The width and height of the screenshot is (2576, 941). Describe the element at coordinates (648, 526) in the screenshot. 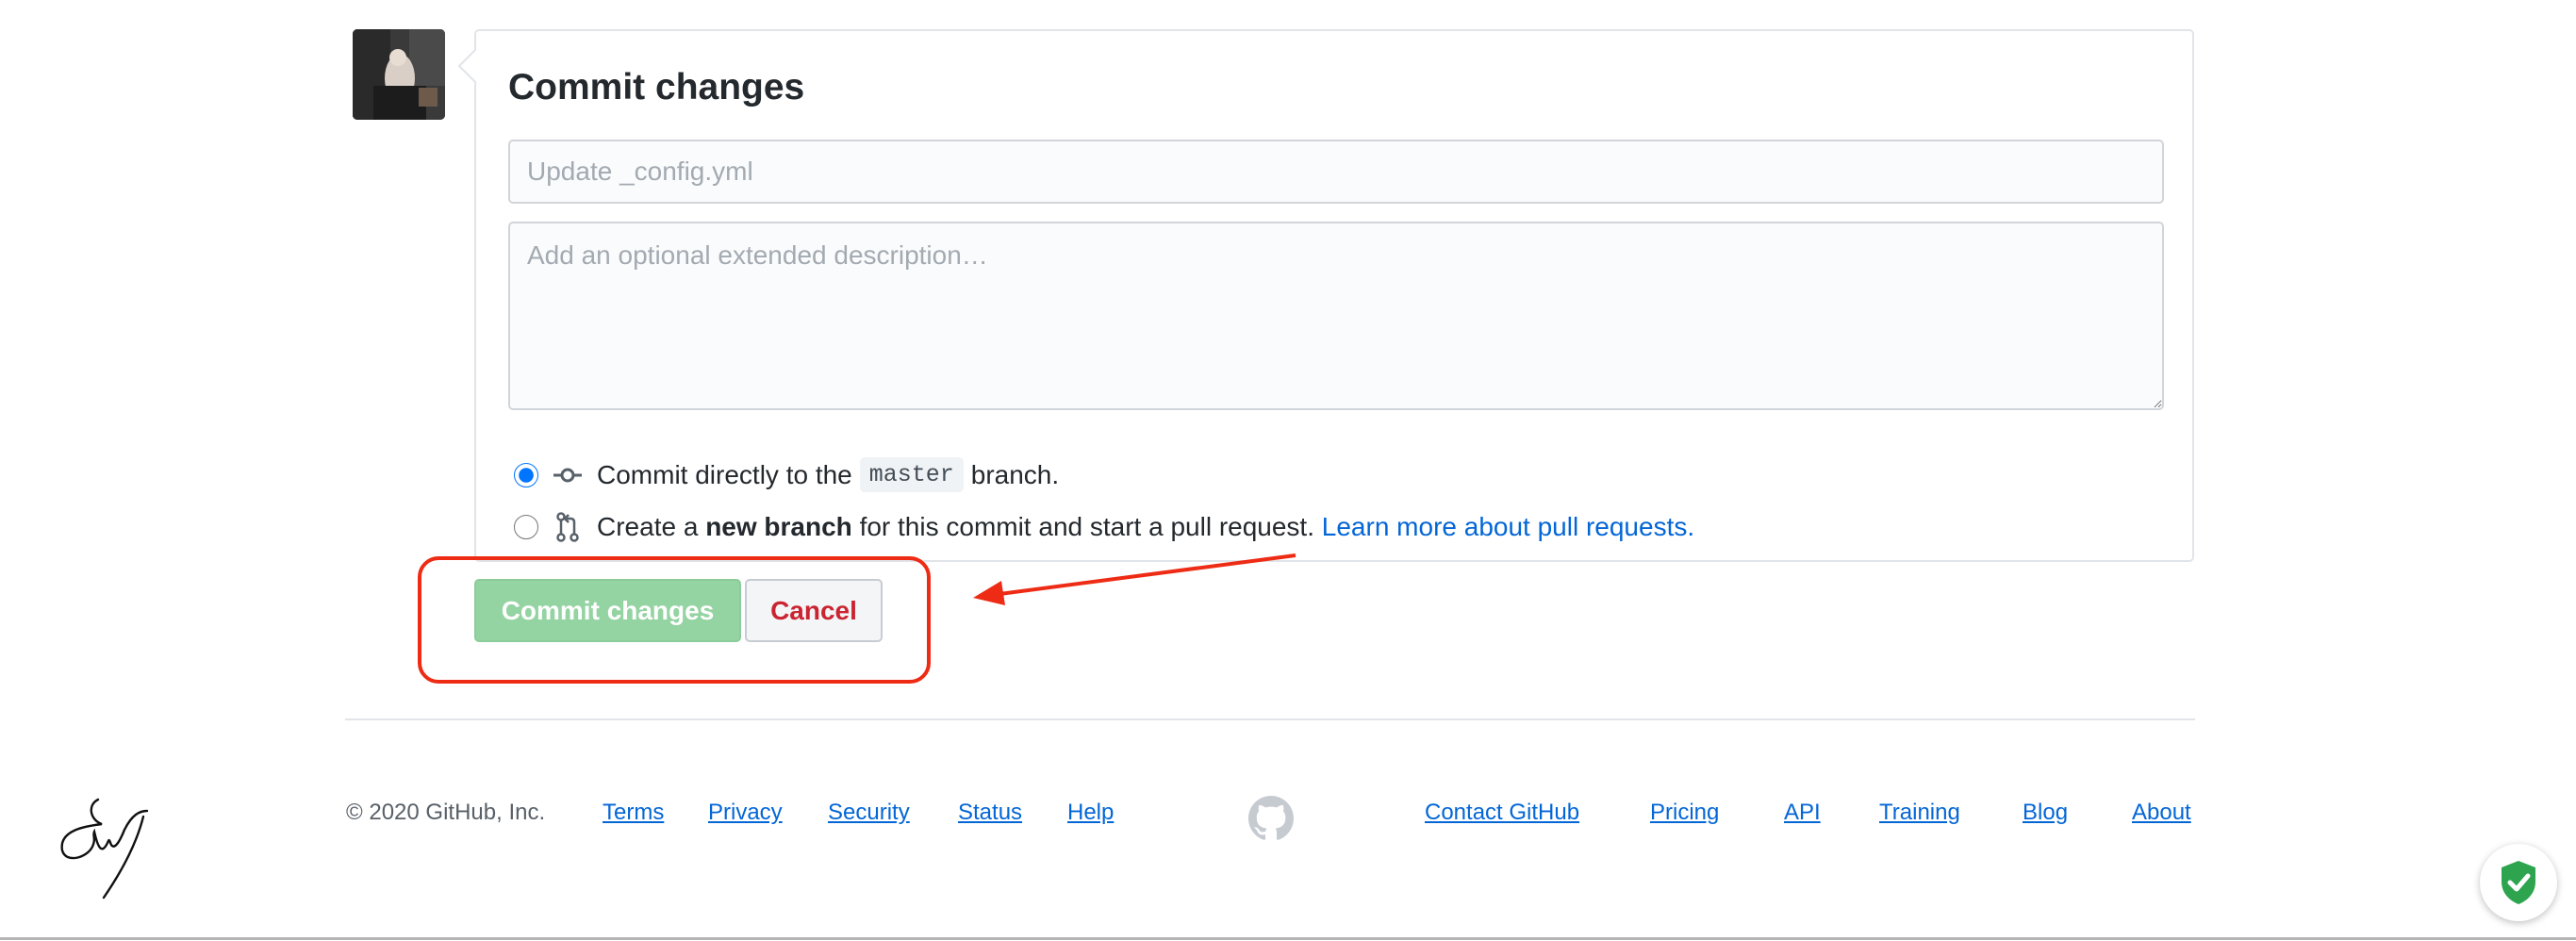

I see `new-branch-prefix: Create a` at that location.